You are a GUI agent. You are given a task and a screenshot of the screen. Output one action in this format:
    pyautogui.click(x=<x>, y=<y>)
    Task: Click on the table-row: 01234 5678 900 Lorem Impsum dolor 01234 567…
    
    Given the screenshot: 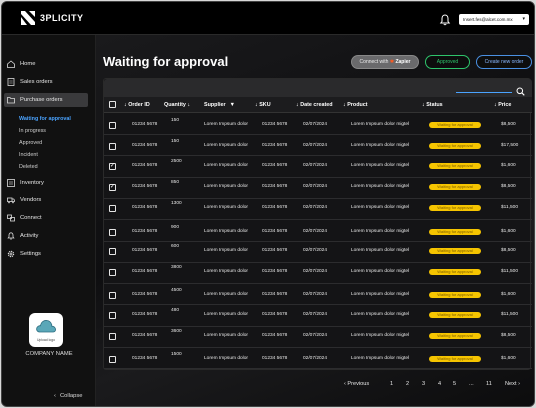 What is the action you would take?
    pyautogui.click(x=318, y=231)
    